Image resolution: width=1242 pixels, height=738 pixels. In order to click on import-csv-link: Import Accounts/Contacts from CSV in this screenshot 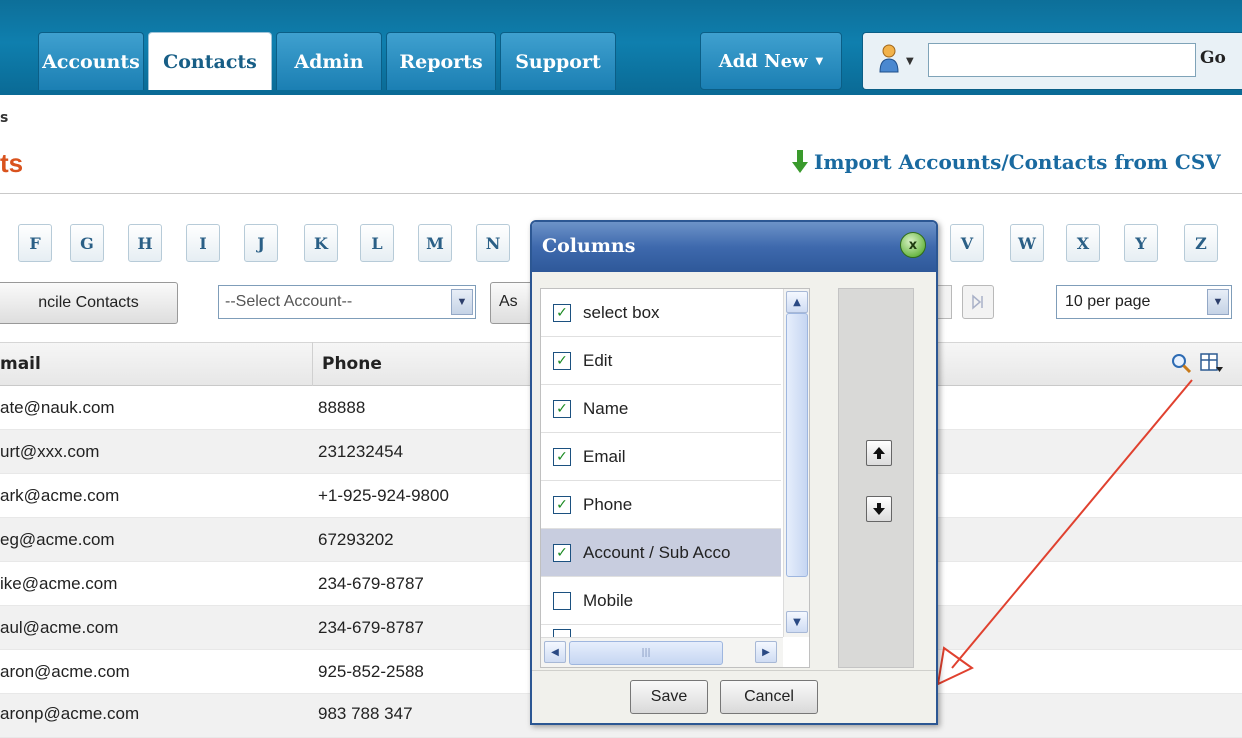, I will do `click(1006, 162)`.